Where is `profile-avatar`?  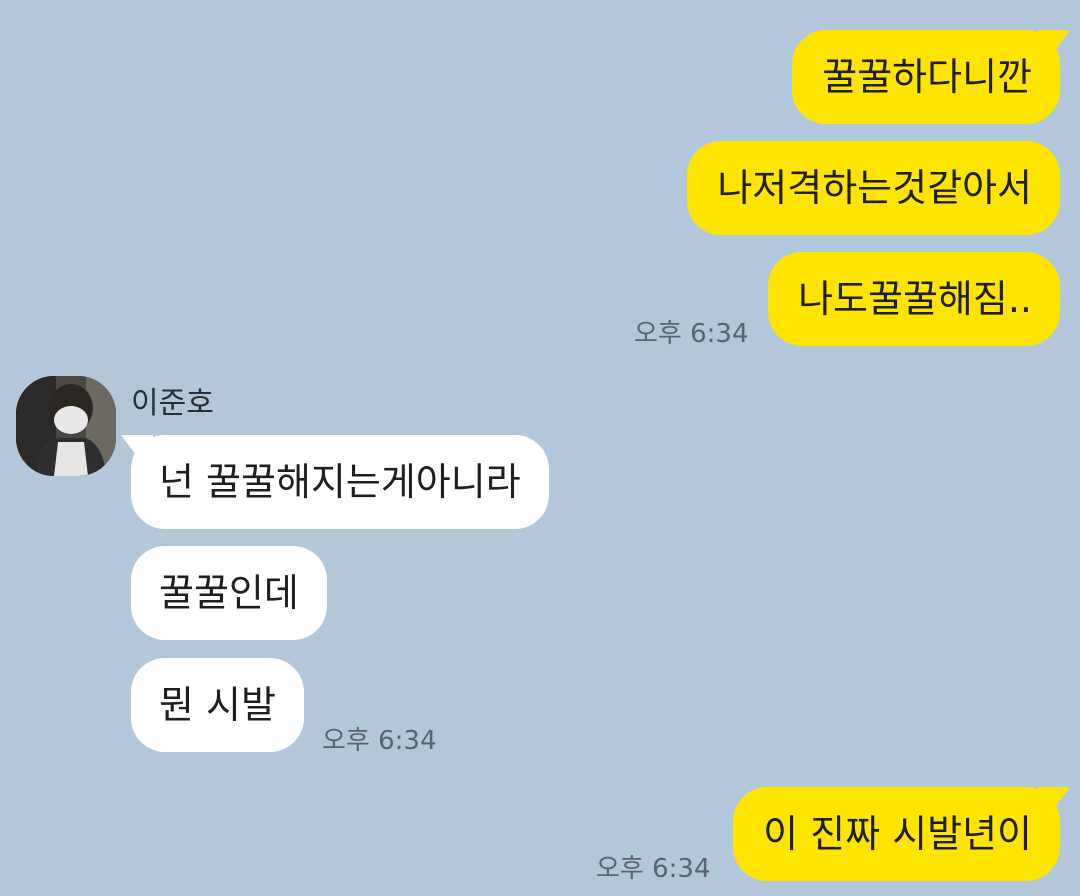
profile-avatar is located at coordinates (66, 426).